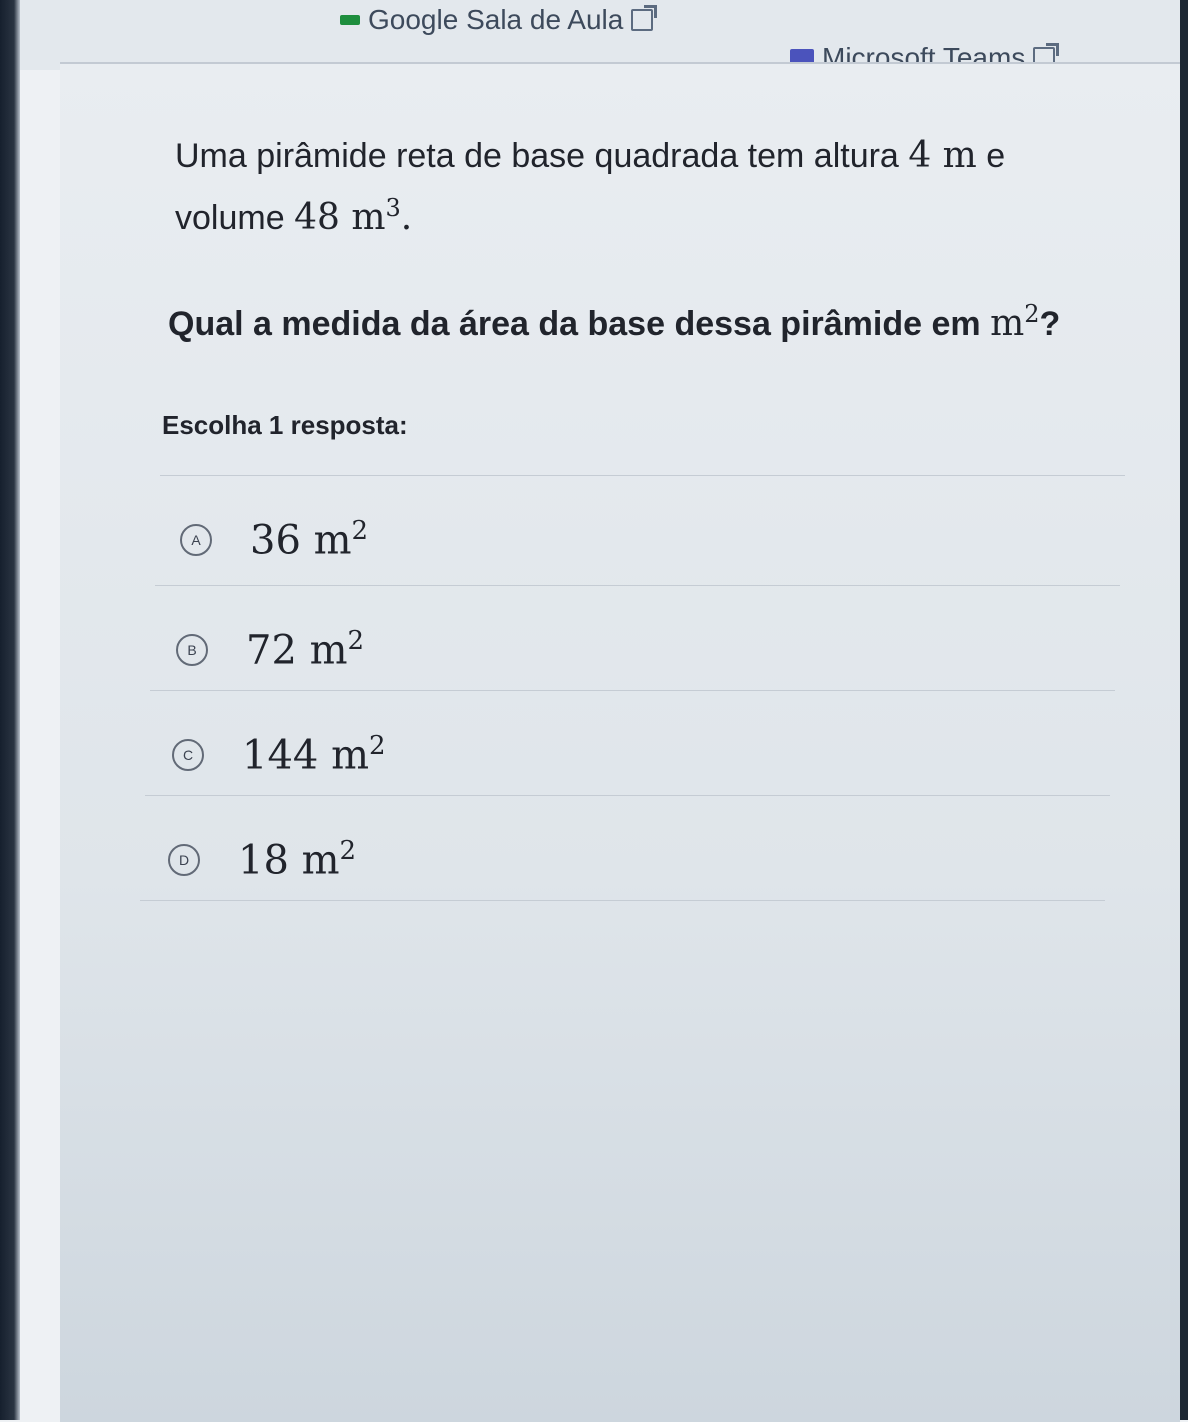  I want to click on google-classroom-link: Google Sala de Aula, so click(499, 20).